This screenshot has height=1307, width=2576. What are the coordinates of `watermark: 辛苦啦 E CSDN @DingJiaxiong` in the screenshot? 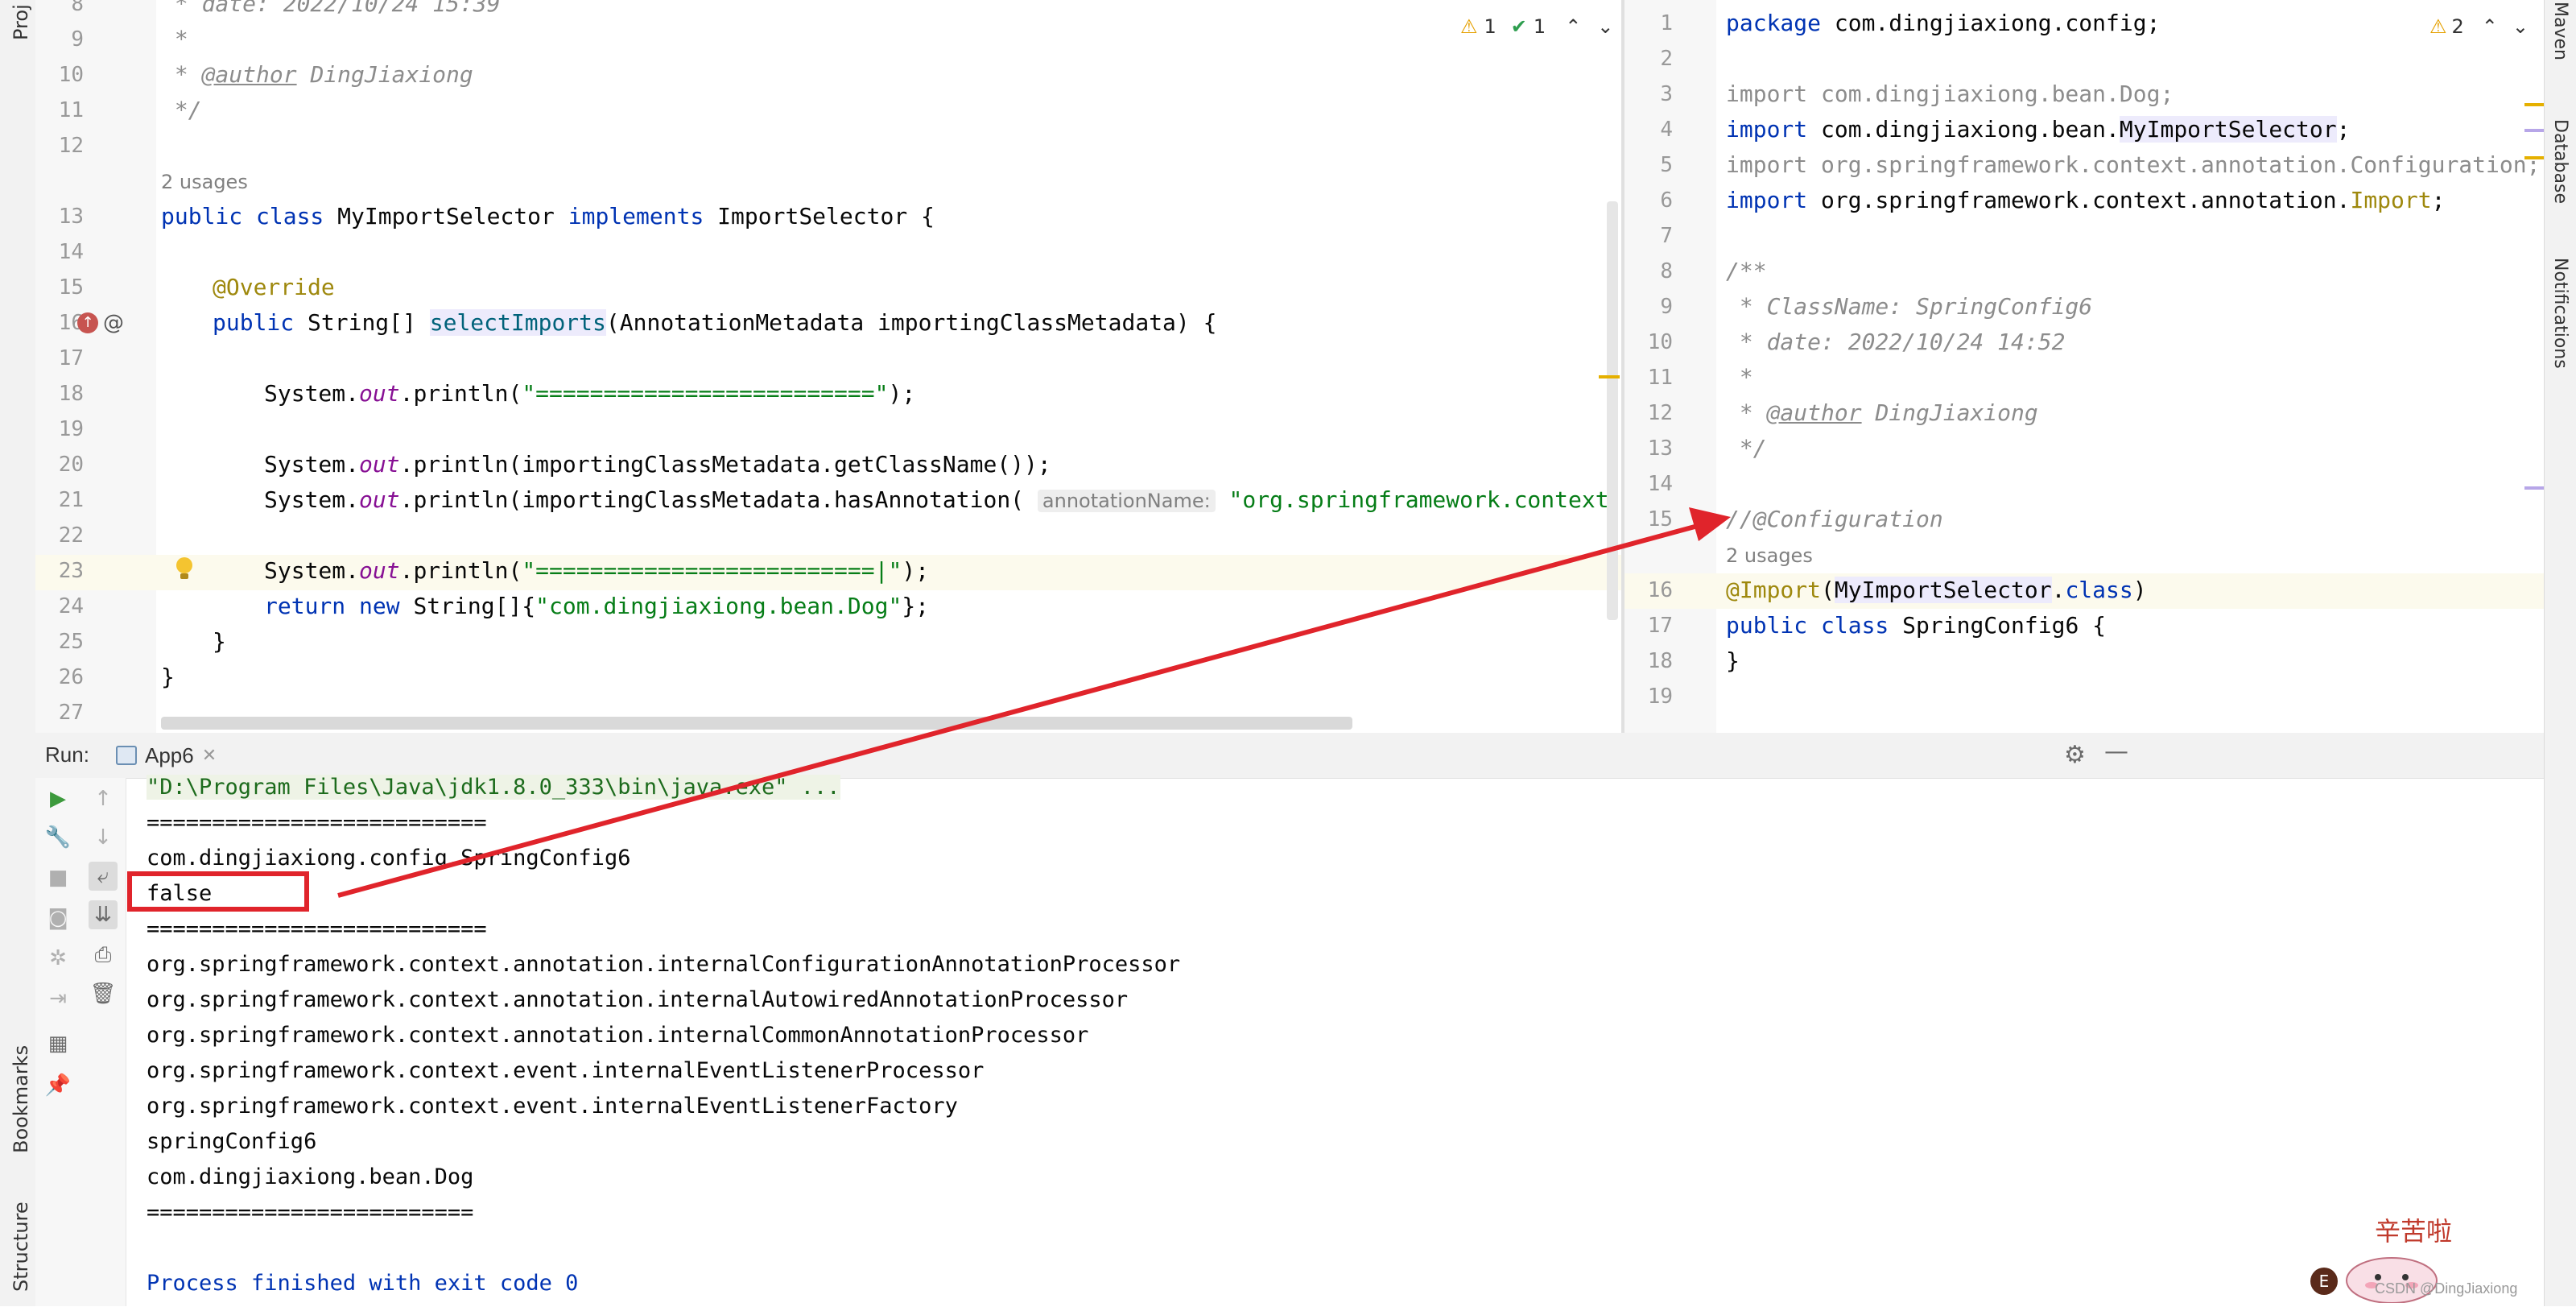 It's located at (2425, 1255).